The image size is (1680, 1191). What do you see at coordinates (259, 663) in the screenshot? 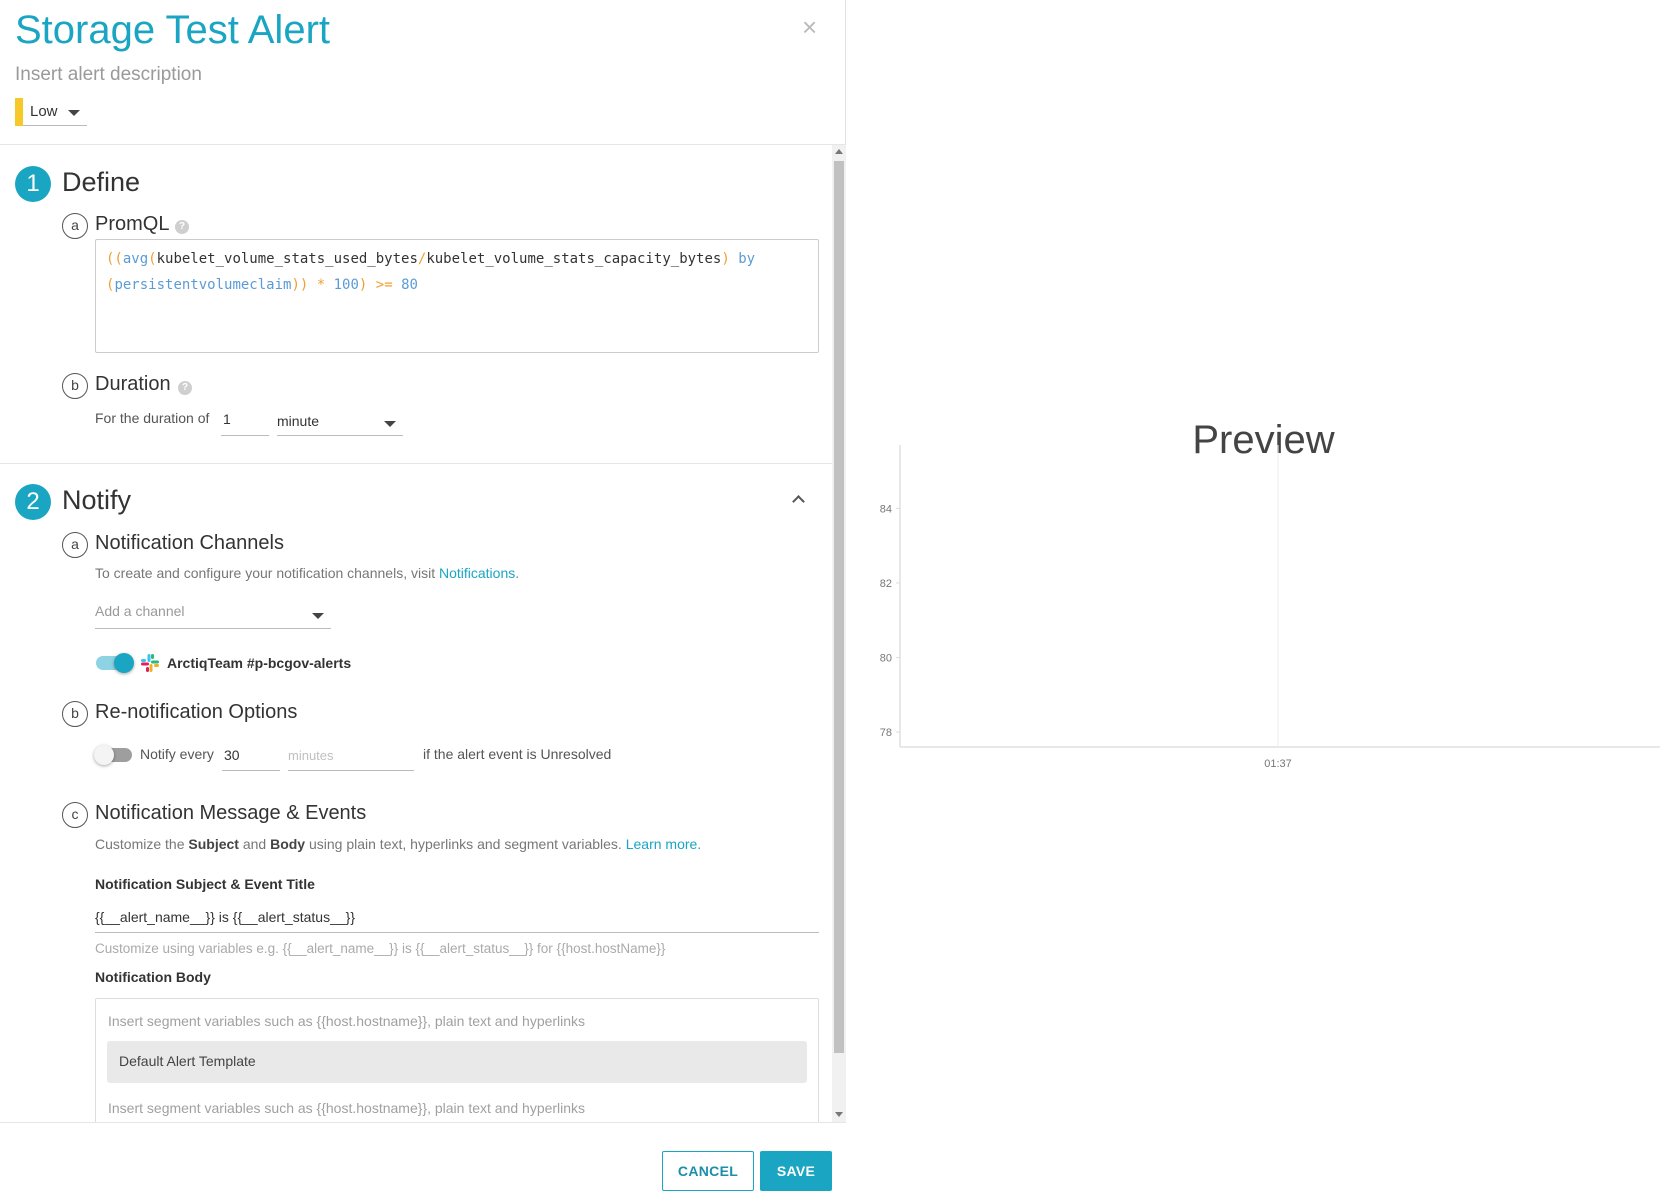
I see `channel-name: ArctiqTeam #p-bcgov-alerts` at bounding box center [259, 663].